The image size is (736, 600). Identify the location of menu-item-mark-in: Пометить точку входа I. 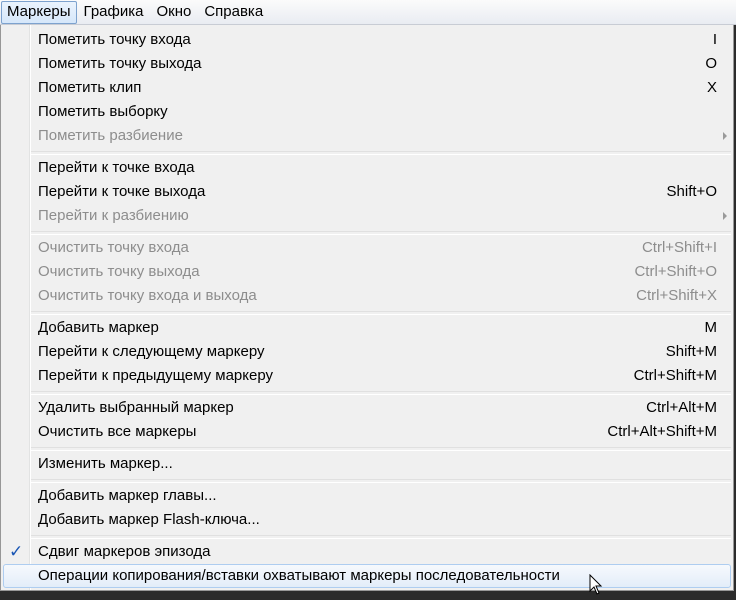
(367, 40).